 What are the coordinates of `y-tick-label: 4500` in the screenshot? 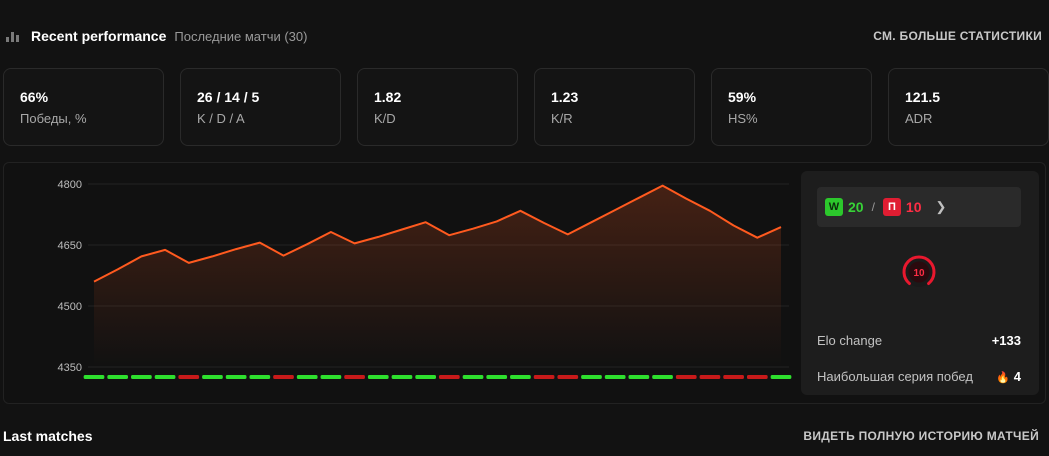 It's located at (70, 307).